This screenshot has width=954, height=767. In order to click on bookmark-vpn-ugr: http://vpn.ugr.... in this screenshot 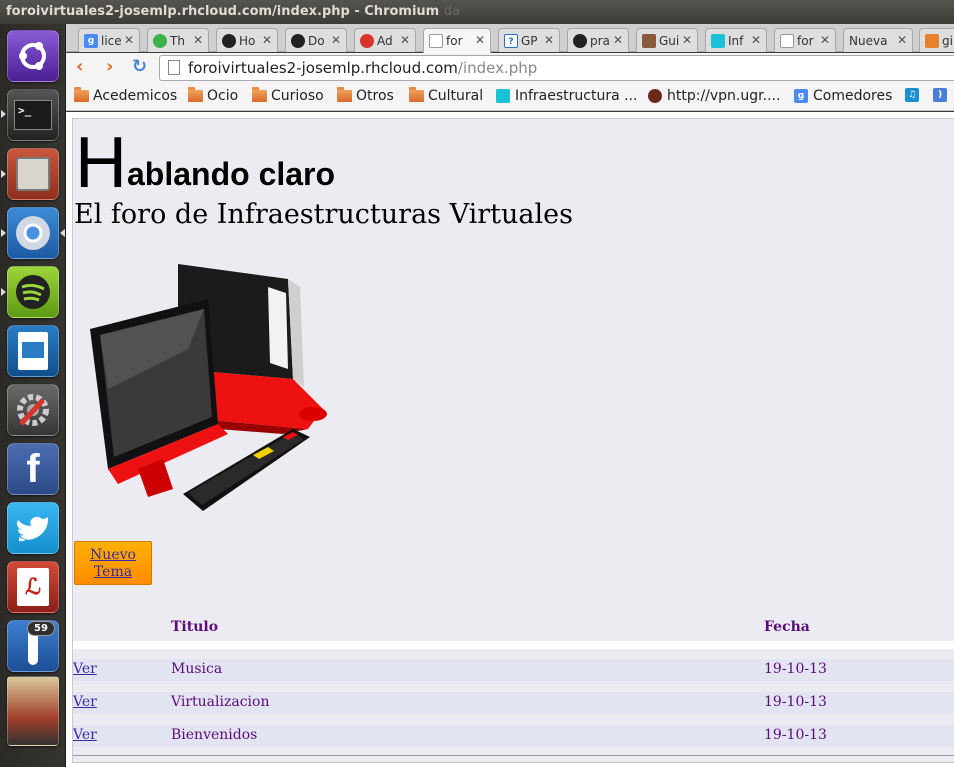, I will do `click(714, 96)`.